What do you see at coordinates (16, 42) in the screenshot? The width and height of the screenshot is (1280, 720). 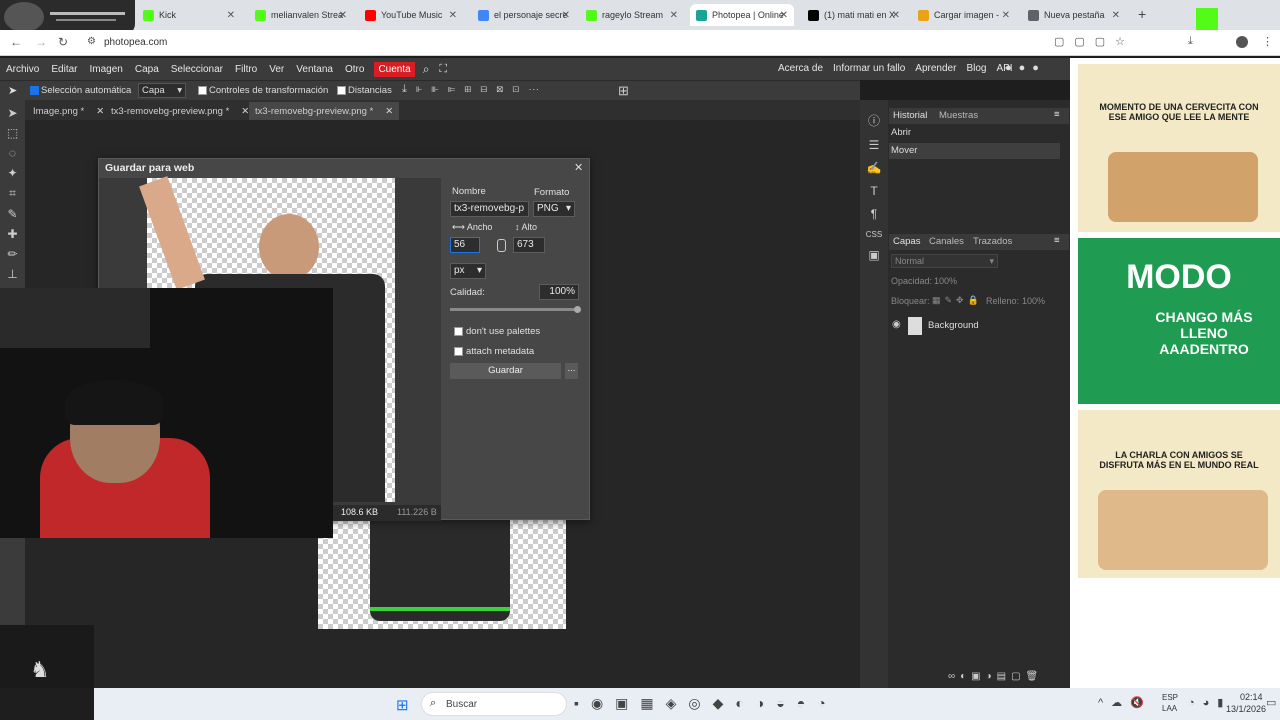 I see `back-icon: ←` at bounding box center [16, 42].